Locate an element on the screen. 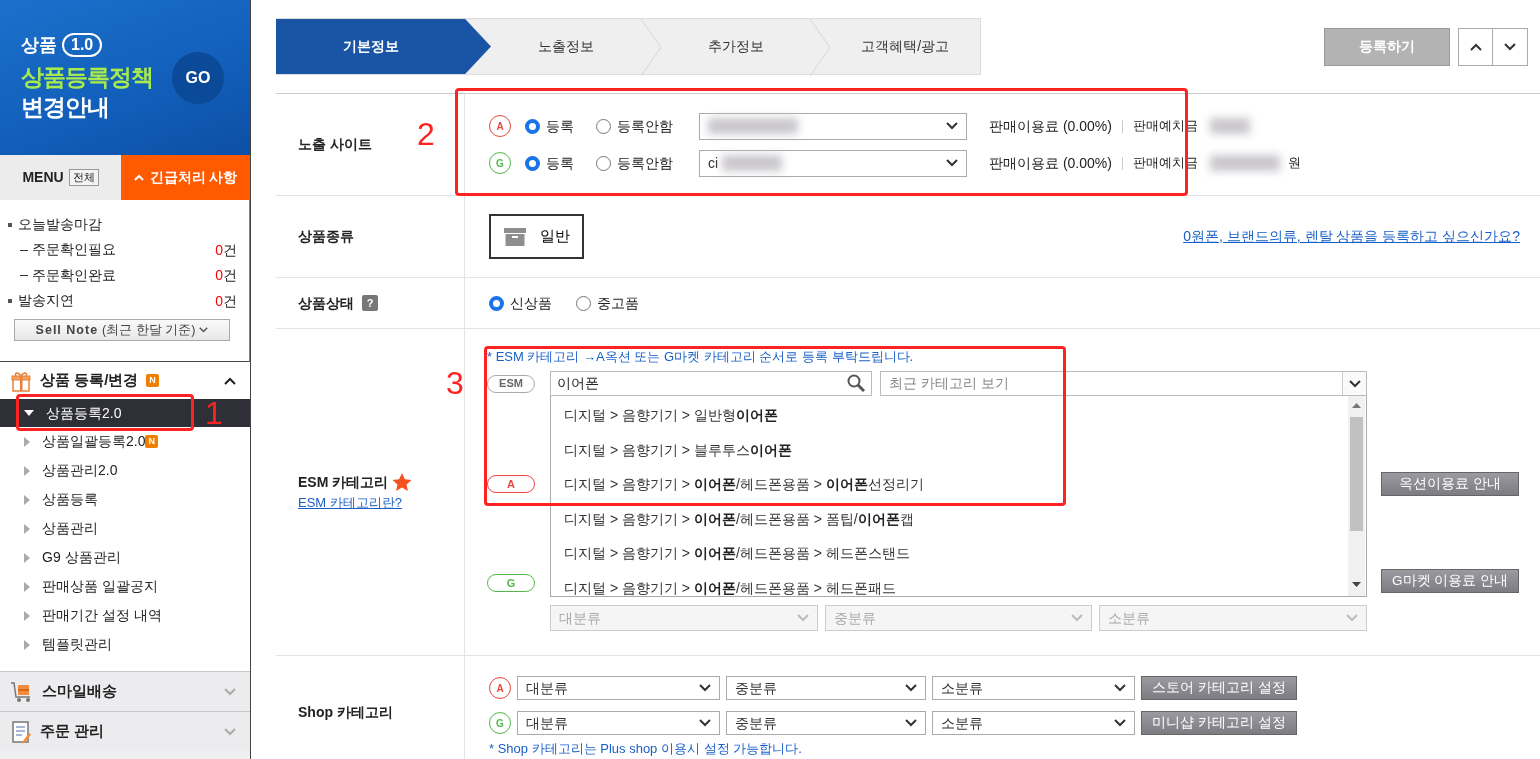 Image resolution: width=1540 pixels, height=759 pixels. box-icon is located at coordinates (514, 236).